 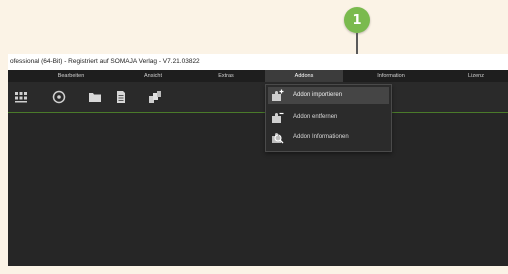 I want to click on menu-ansicht: Ansicht, so click(x=153, y=76).